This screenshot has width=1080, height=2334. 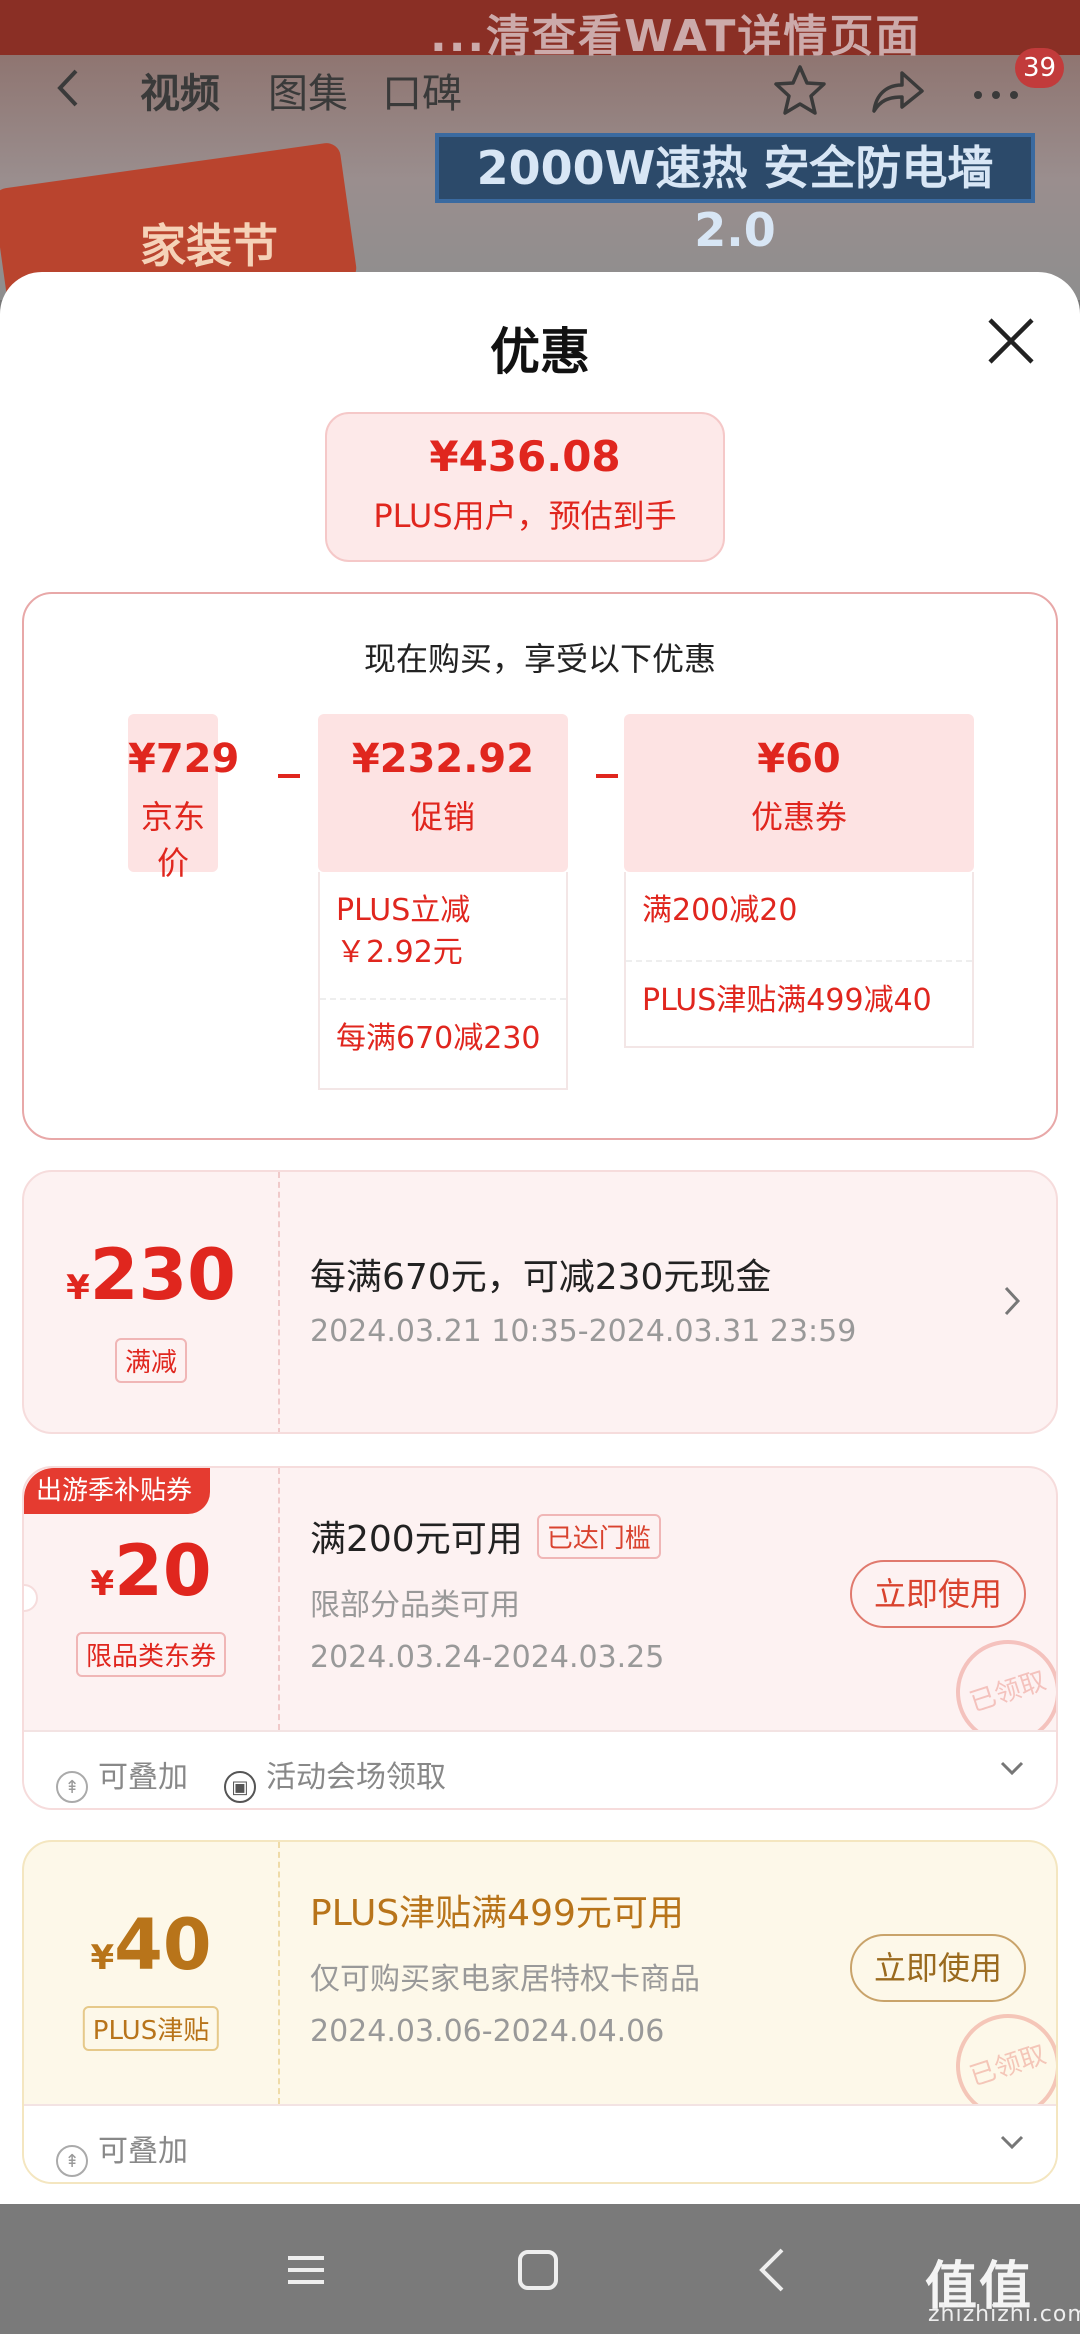 What do you see at coordinates (442, 817) in the screenshot?
I see `breakdown-label: 促销` at bounding box center [442, 817].